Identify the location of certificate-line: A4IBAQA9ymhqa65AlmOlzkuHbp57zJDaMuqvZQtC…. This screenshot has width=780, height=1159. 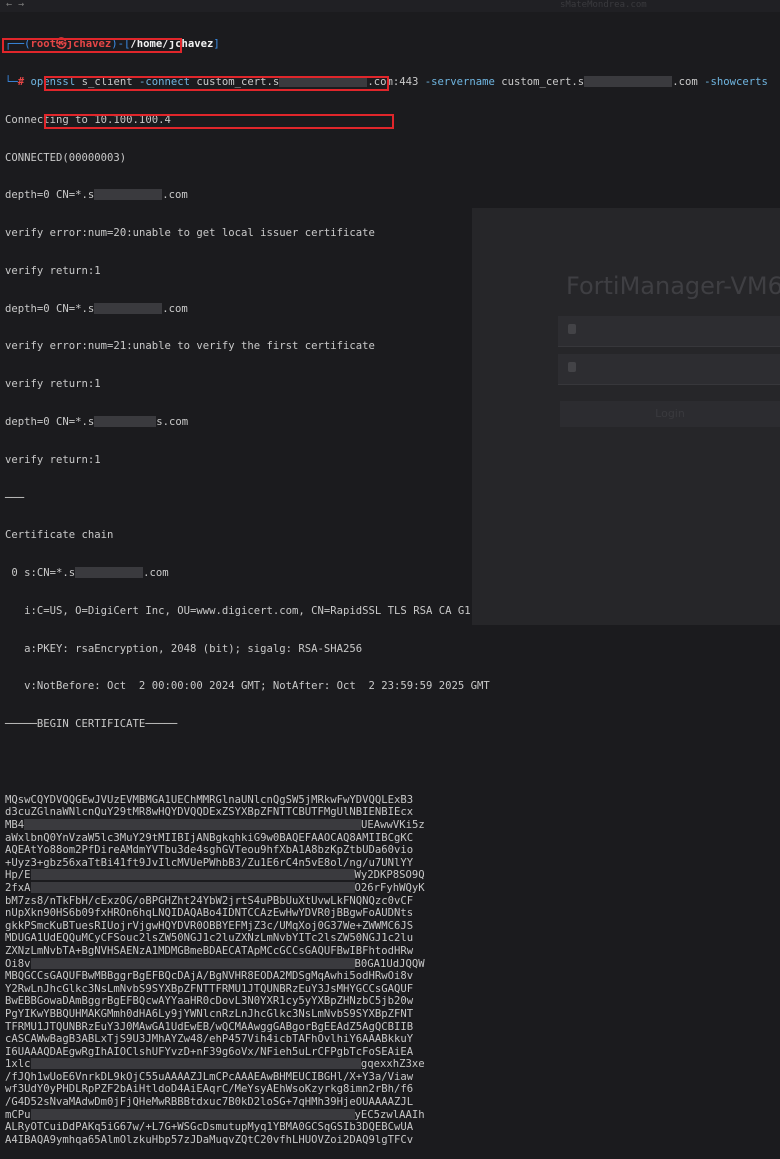
(392, 1140).